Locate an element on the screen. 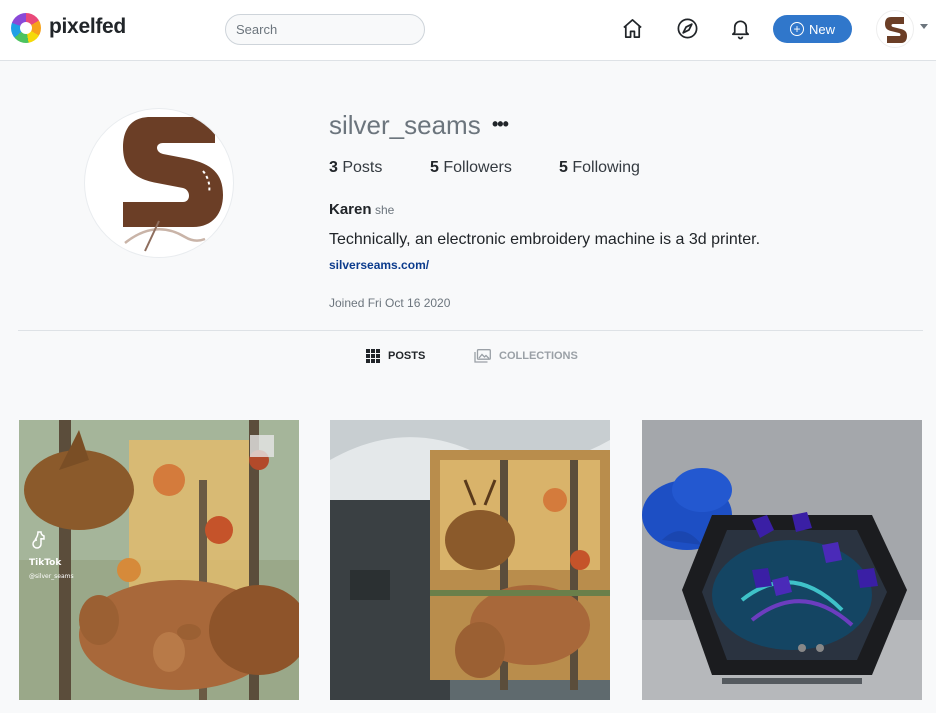  posts-count: 3 is located at coordinates (333, 167).